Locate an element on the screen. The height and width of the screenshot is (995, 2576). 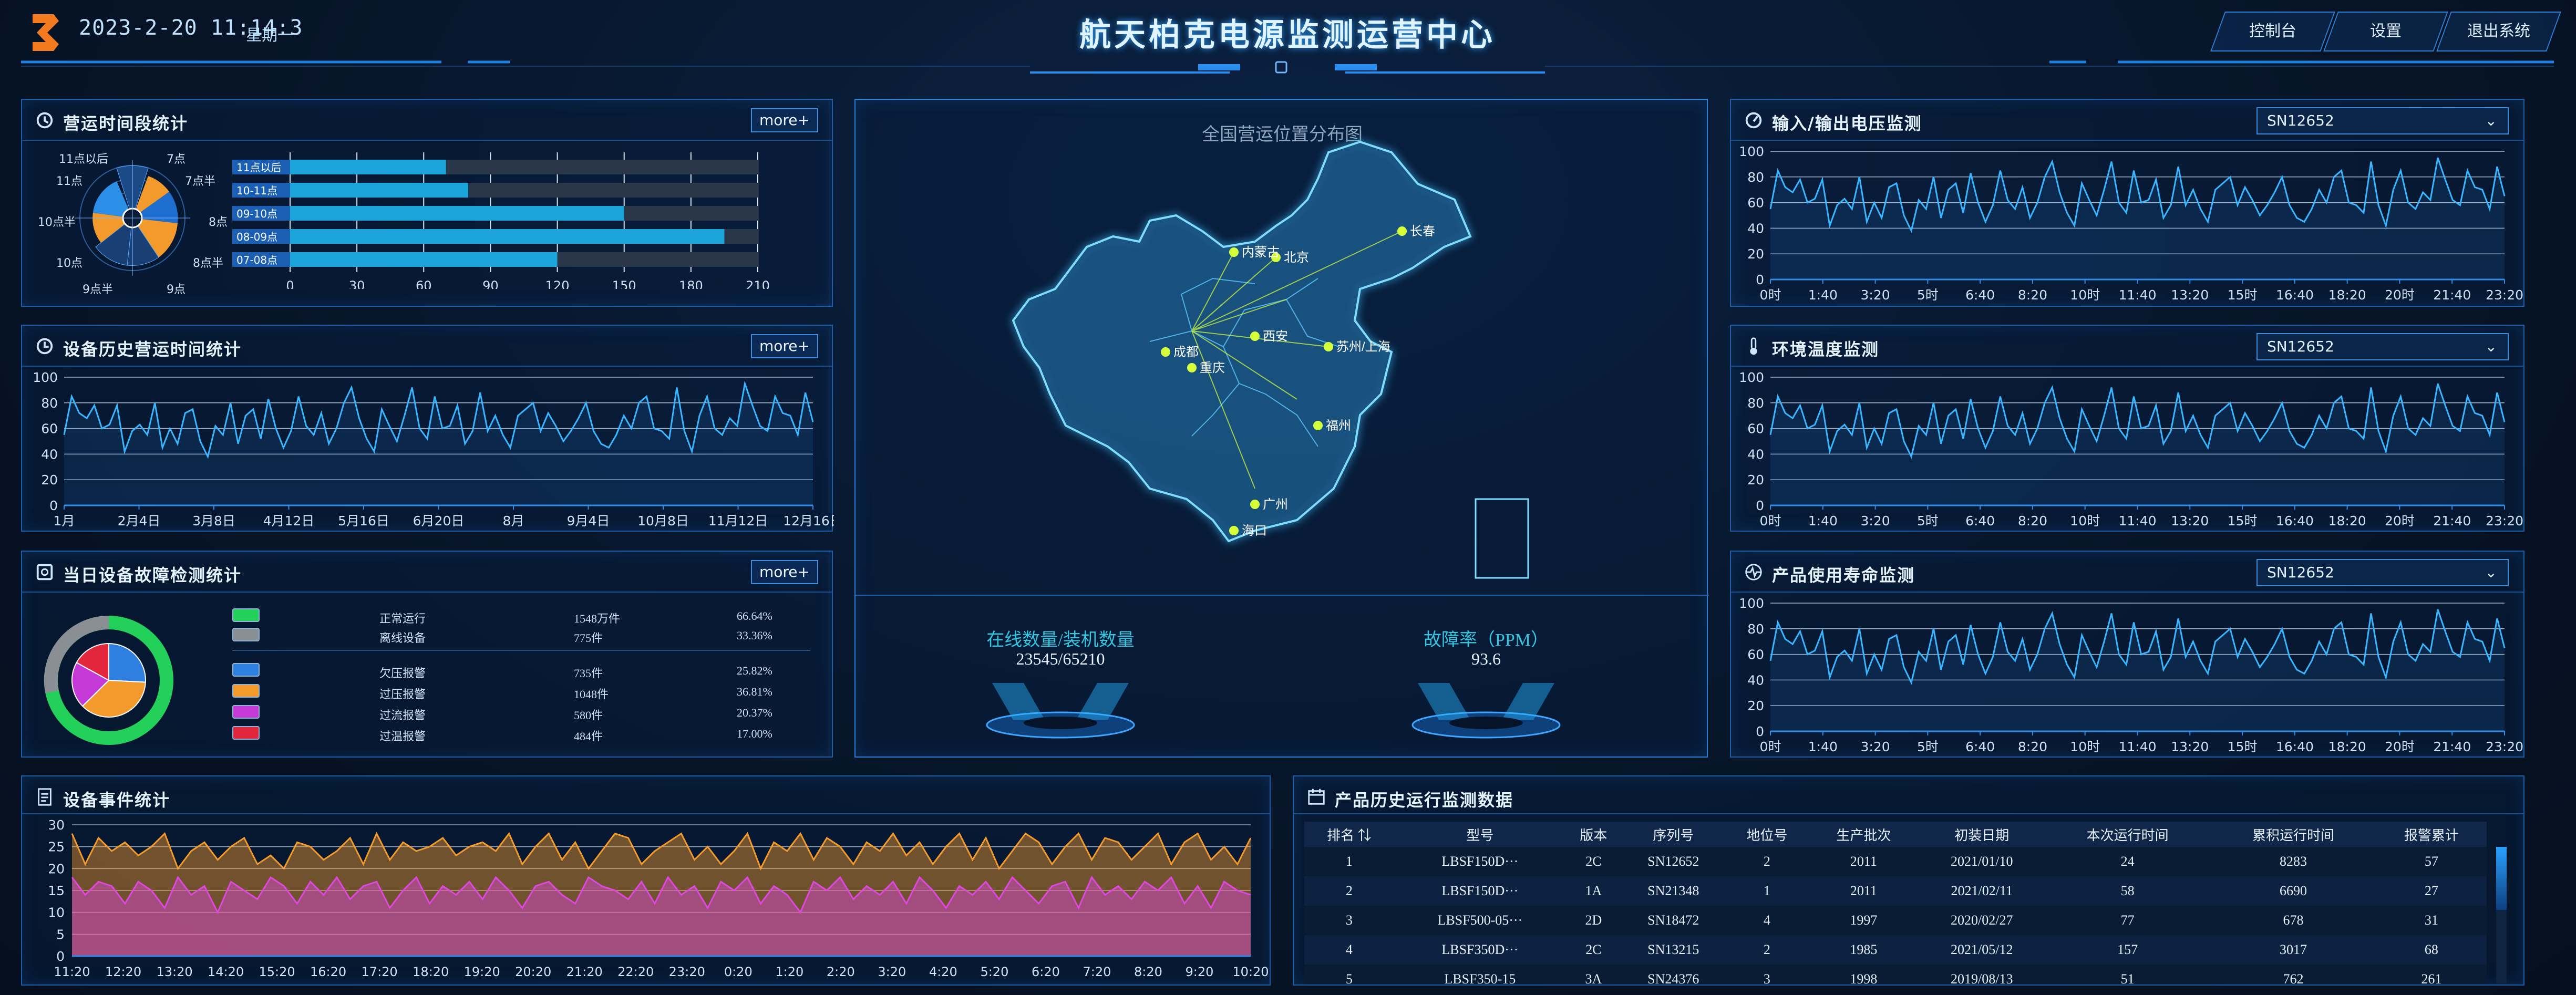
console-button: 控制台 is located at coordinates (2272, 31).